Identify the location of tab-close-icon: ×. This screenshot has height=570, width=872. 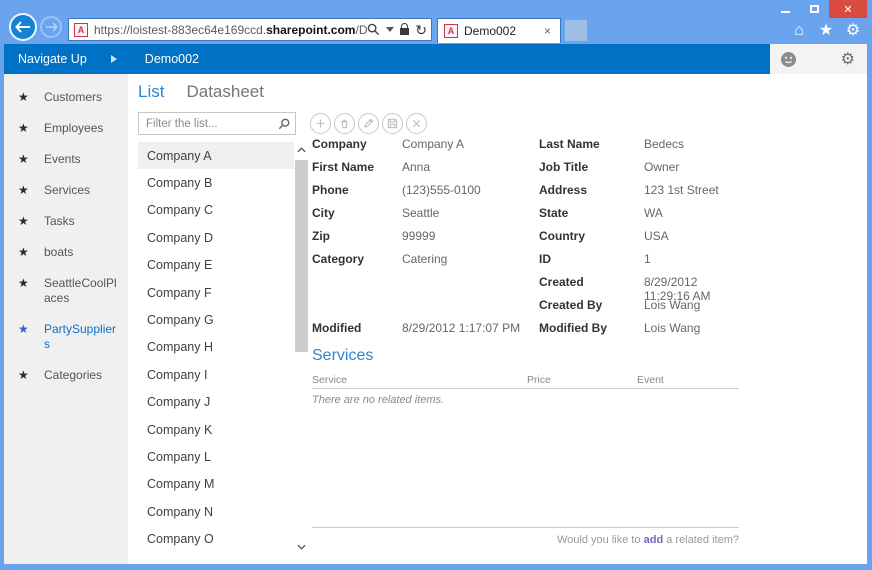
(547, 31).